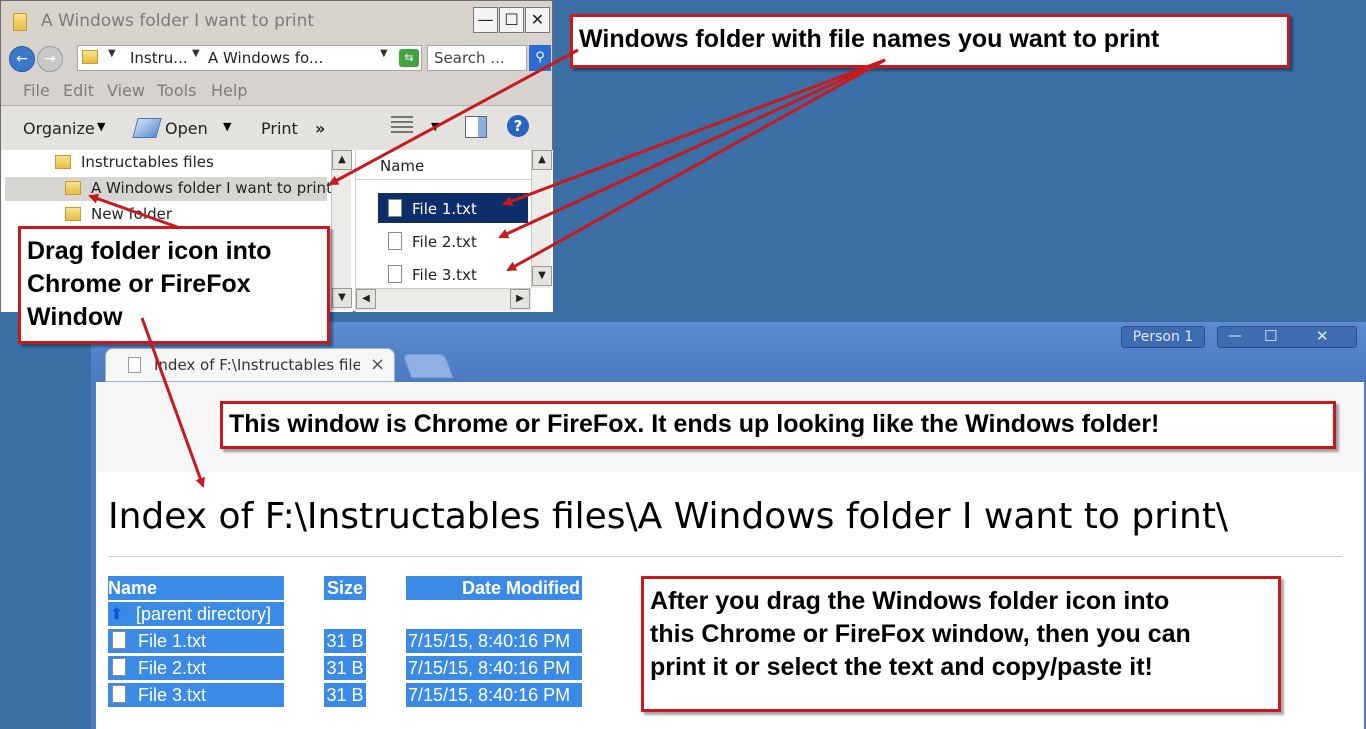  Describe the element at coordinates (134, 211) in the screenshot. I see `arrow-to-tree-folder` at that location.